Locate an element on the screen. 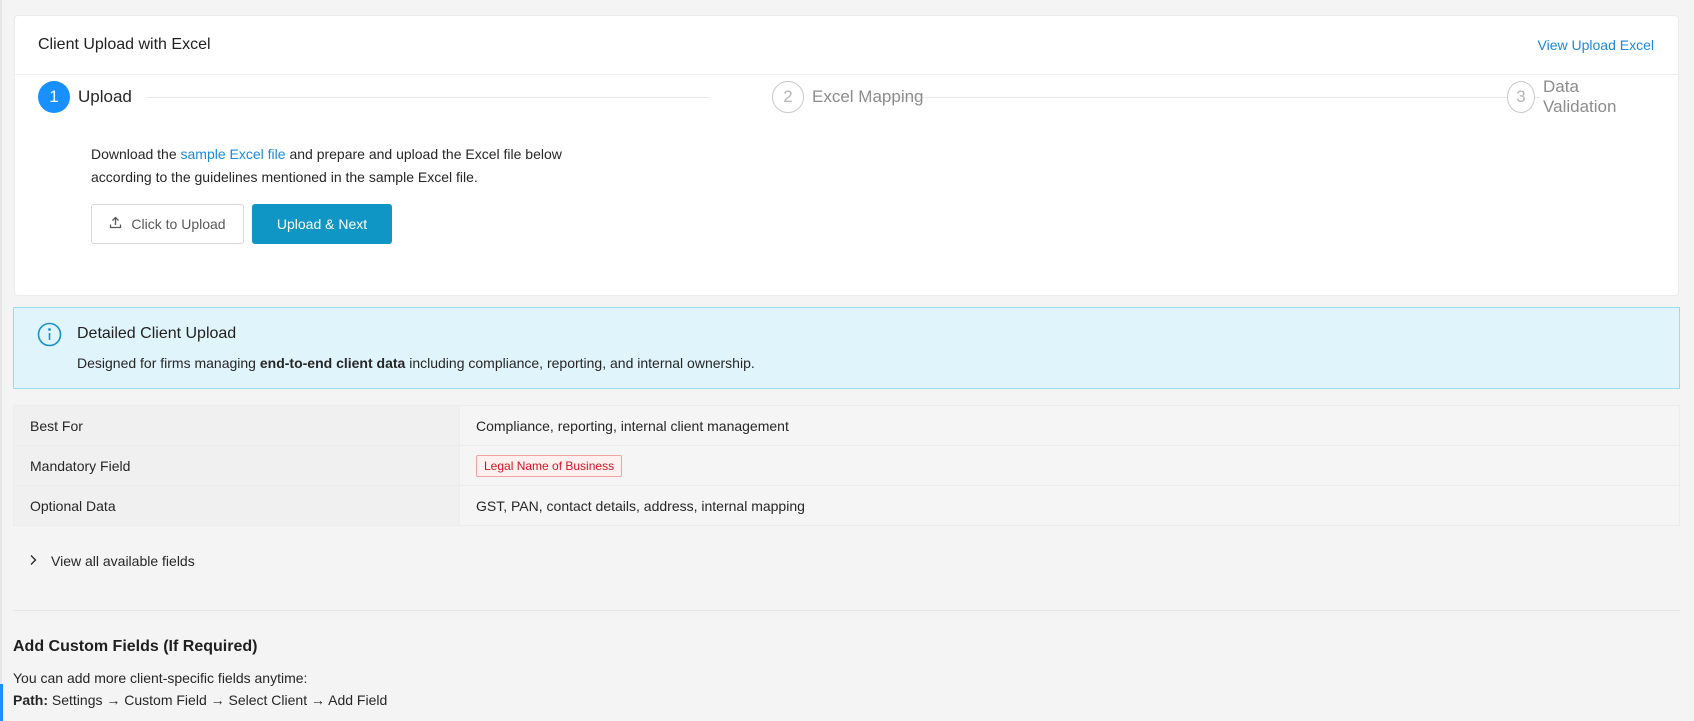 The image size is (1694, 721). info-title: Detailed Client Upload is located at coordinates (157, 333).